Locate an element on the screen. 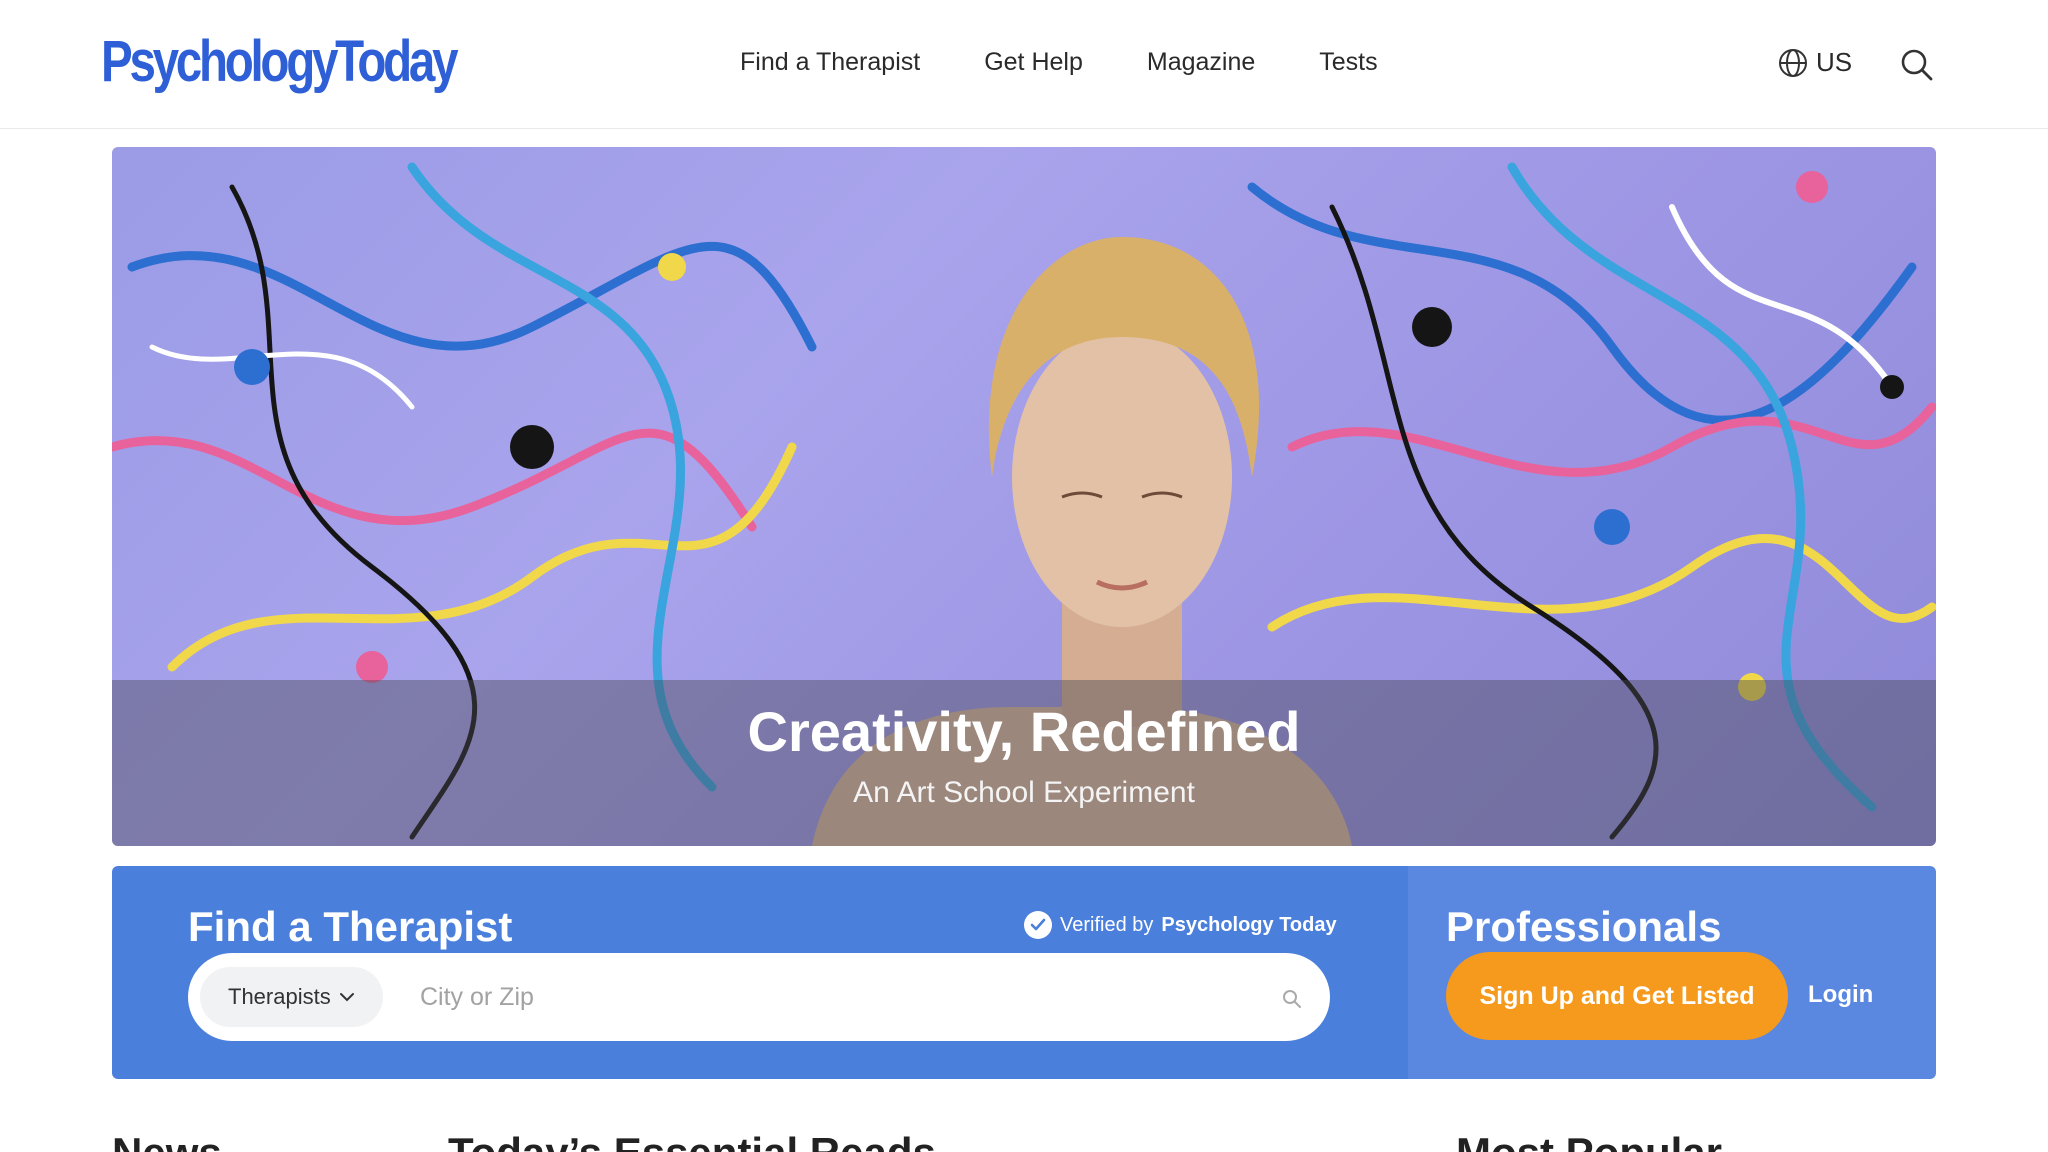 The width and height of the screenshot is (2048, 1152). hero-subtitle: An Art School Experiment is located at coordinates (1024, 792).